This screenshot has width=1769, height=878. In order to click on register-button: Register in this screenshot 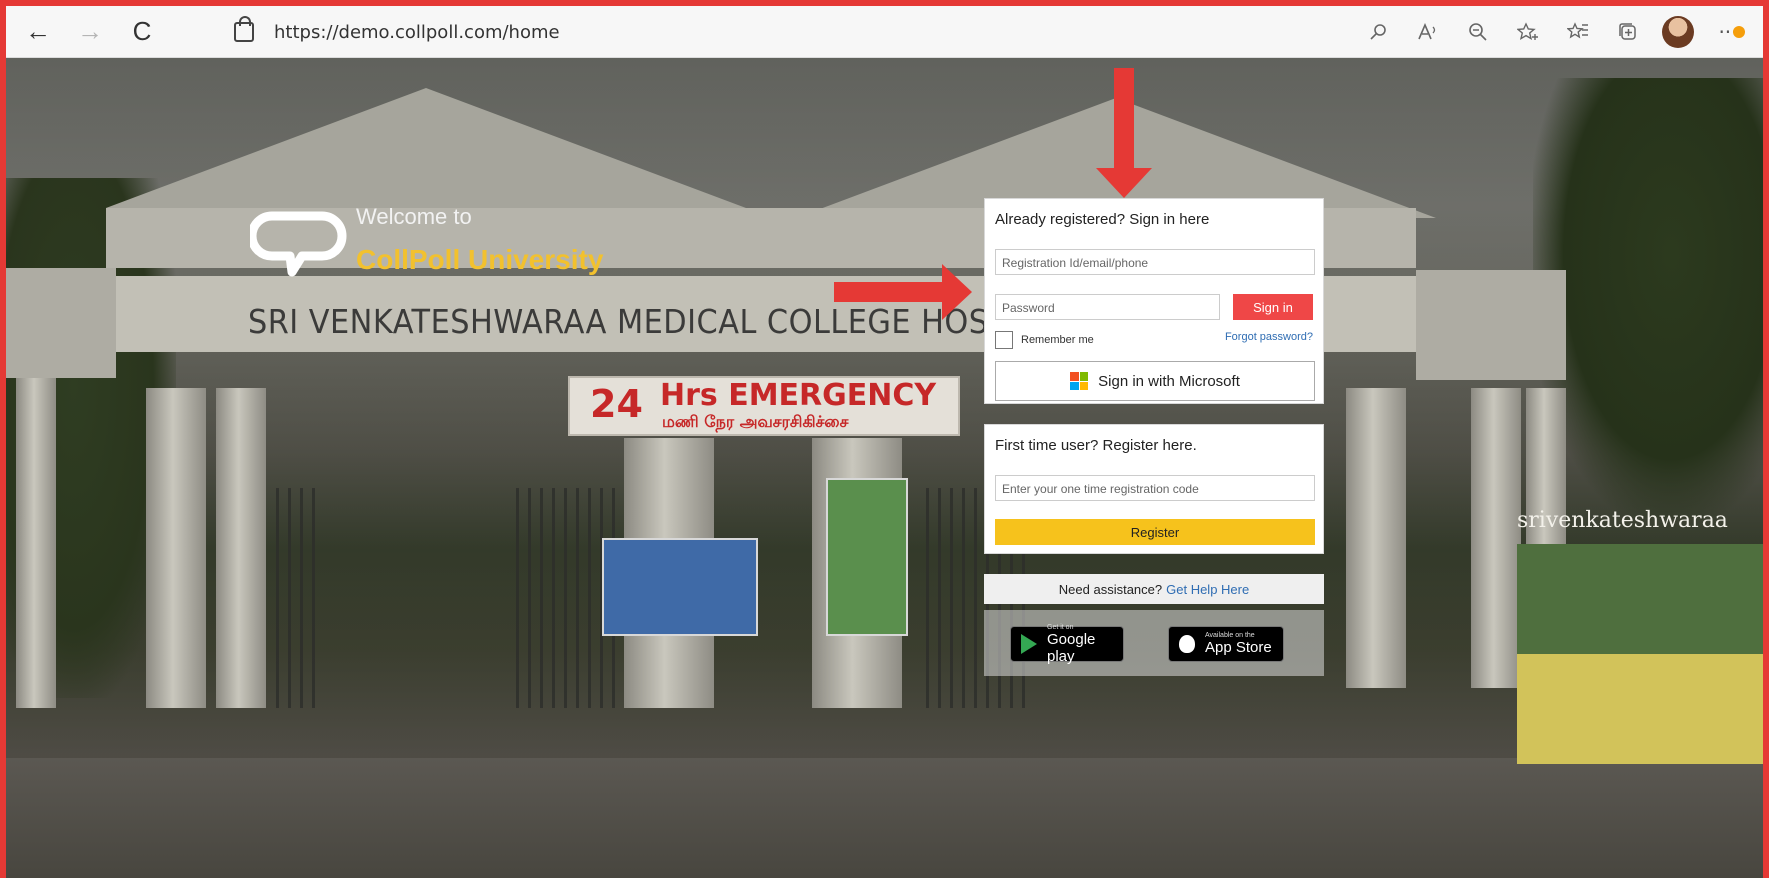, I will do `click(1155, 532)`.